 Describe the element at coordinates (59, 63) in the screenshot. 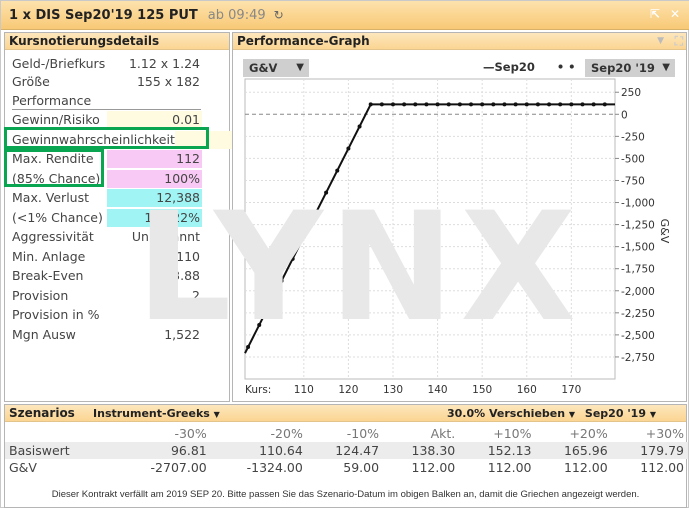

I see `row-label: Geld-/Briefkurs` at that location.